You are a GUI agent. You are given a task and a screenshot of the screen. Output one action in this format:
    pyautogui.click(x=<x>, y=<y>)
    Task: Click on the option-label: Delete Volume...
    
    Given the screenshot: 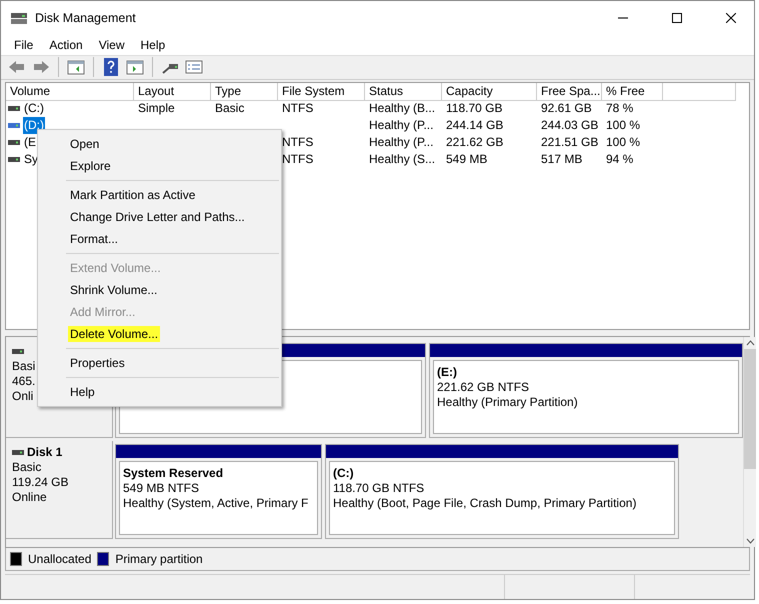 What is the action you would take?
    pyautogui.click(x=114, y=334)
    